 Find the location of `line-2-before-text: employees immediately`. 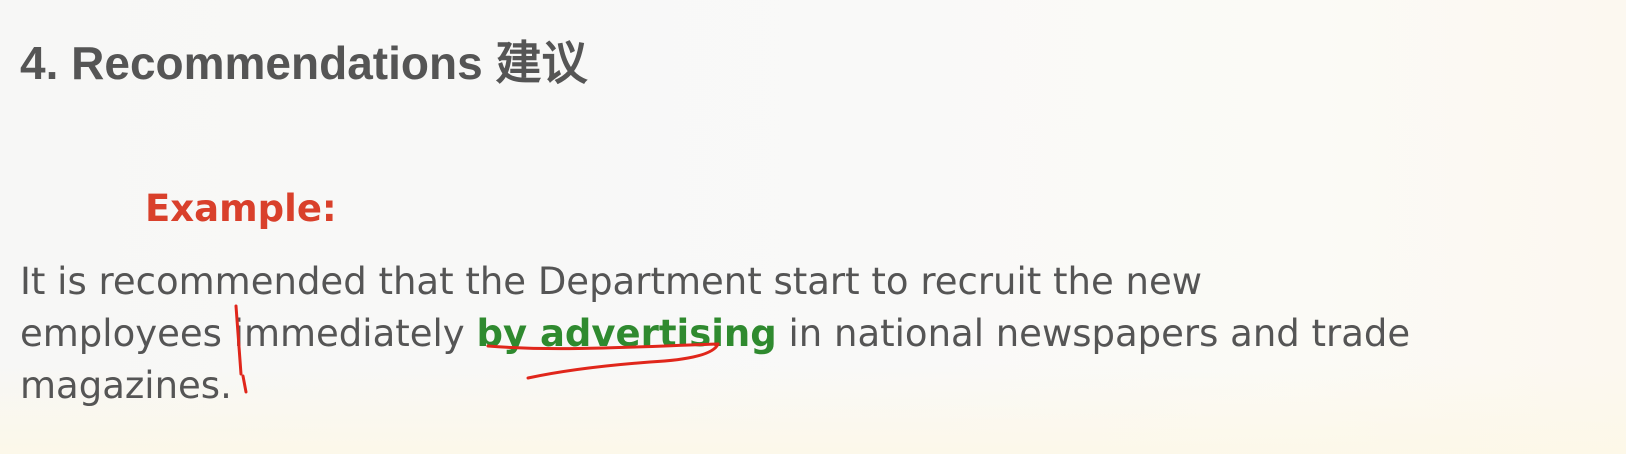

line-2-before-text: employees immediately is located at coordinates (248, 333).